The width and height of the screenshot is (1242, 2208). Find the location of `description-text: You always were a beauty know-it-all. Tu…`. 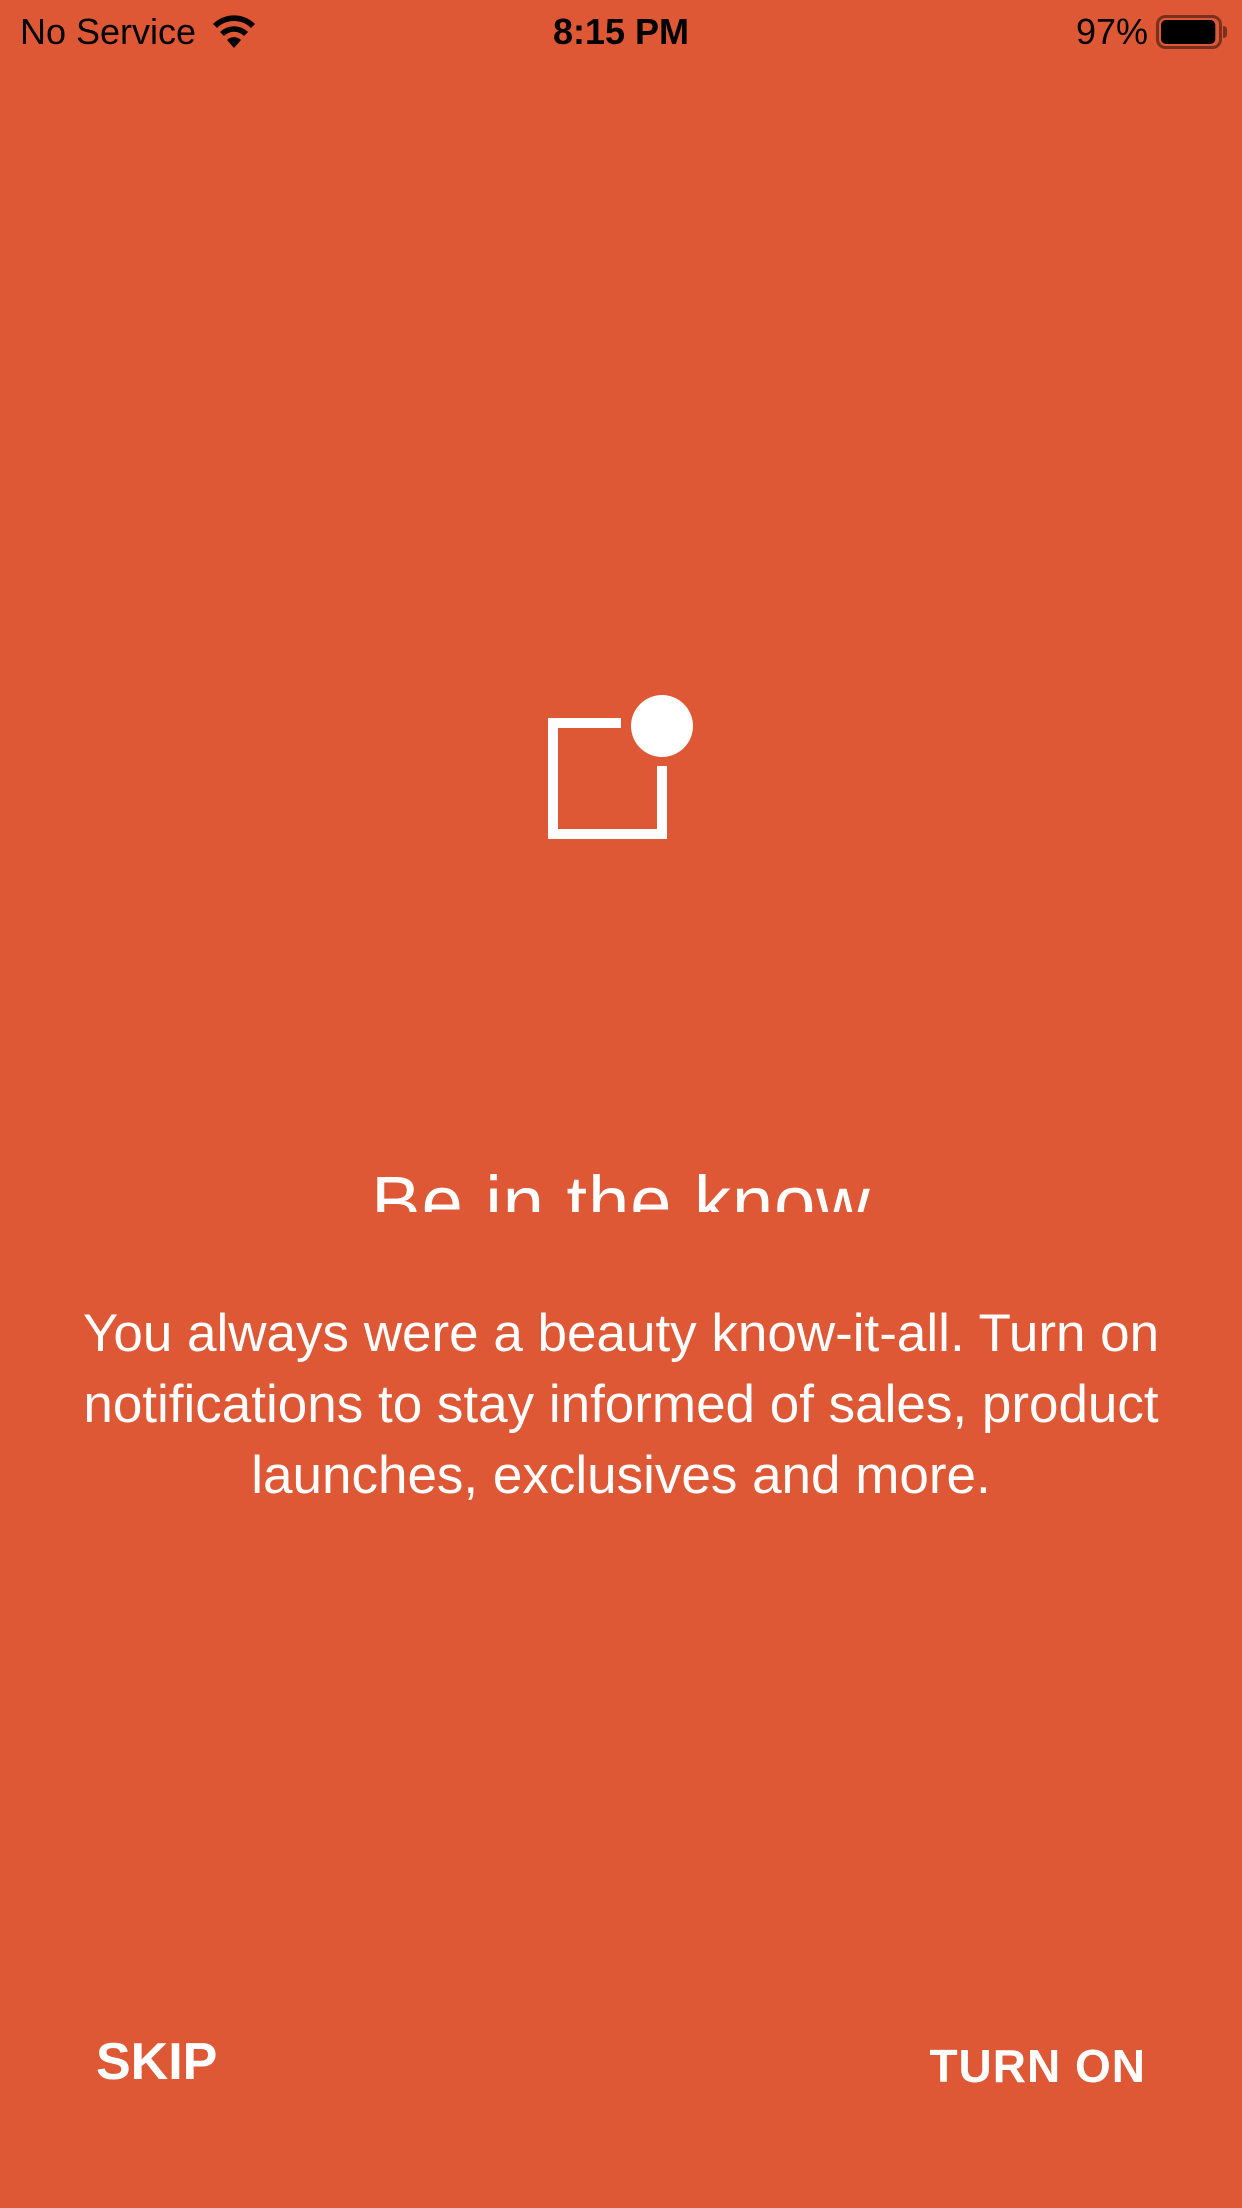

description-text: You always were a beauty know-it-all. Tu… is located at coordinates (621, 1404).